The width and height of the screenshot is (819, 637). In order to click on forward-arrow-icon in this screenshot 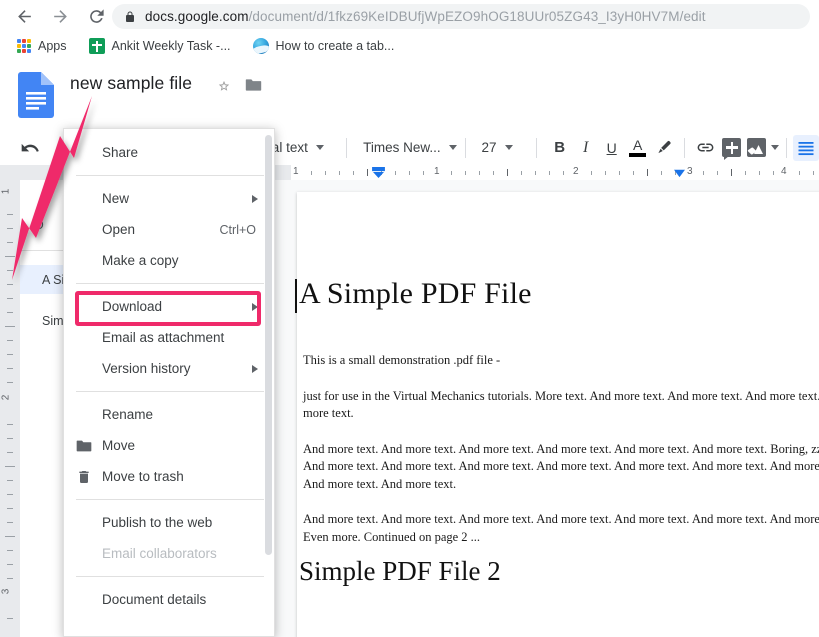, I will do `click(60, 16)`.